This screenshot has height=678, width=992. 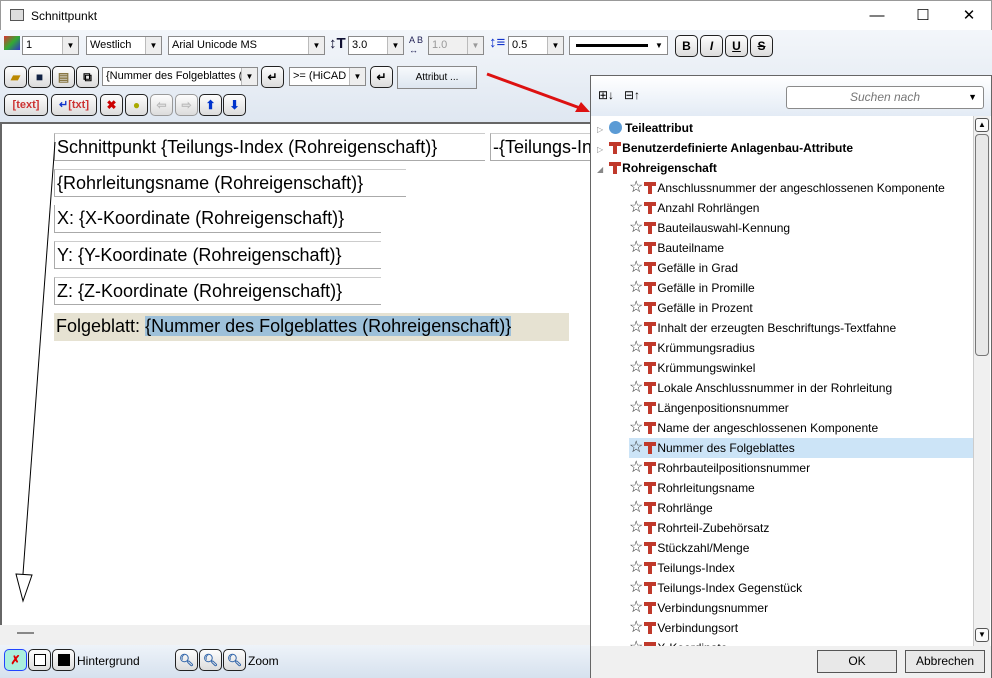 I want to click on operator-select: >= (HiCAD ▼, so click(x=327, y=76).